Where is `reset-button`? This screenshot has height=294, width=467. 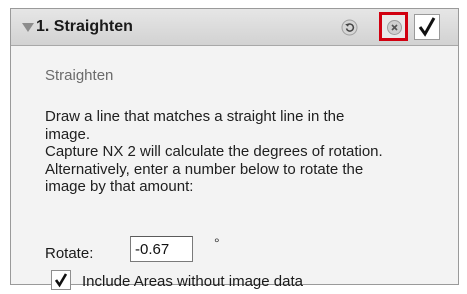 reset-button is located at coordinates (349, 27).